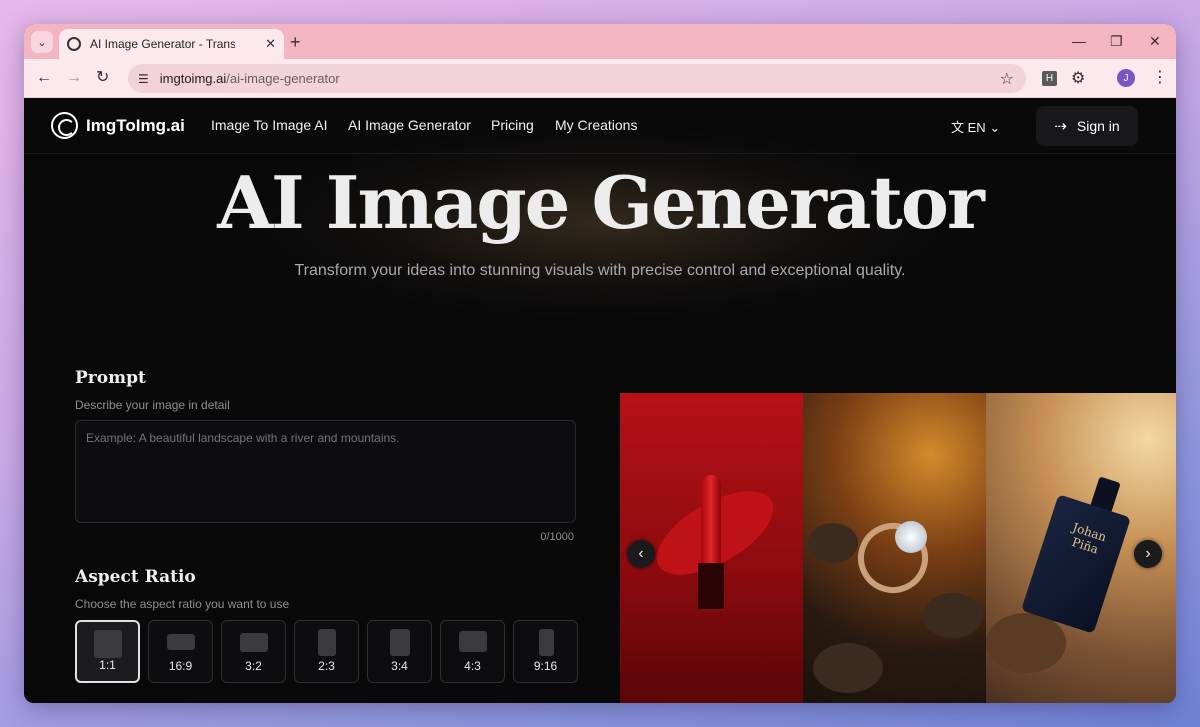  Describe the element at coordinates (269, 125) in the screenshot. I see `nav-image-to-image: Image To Image AI` at that location.